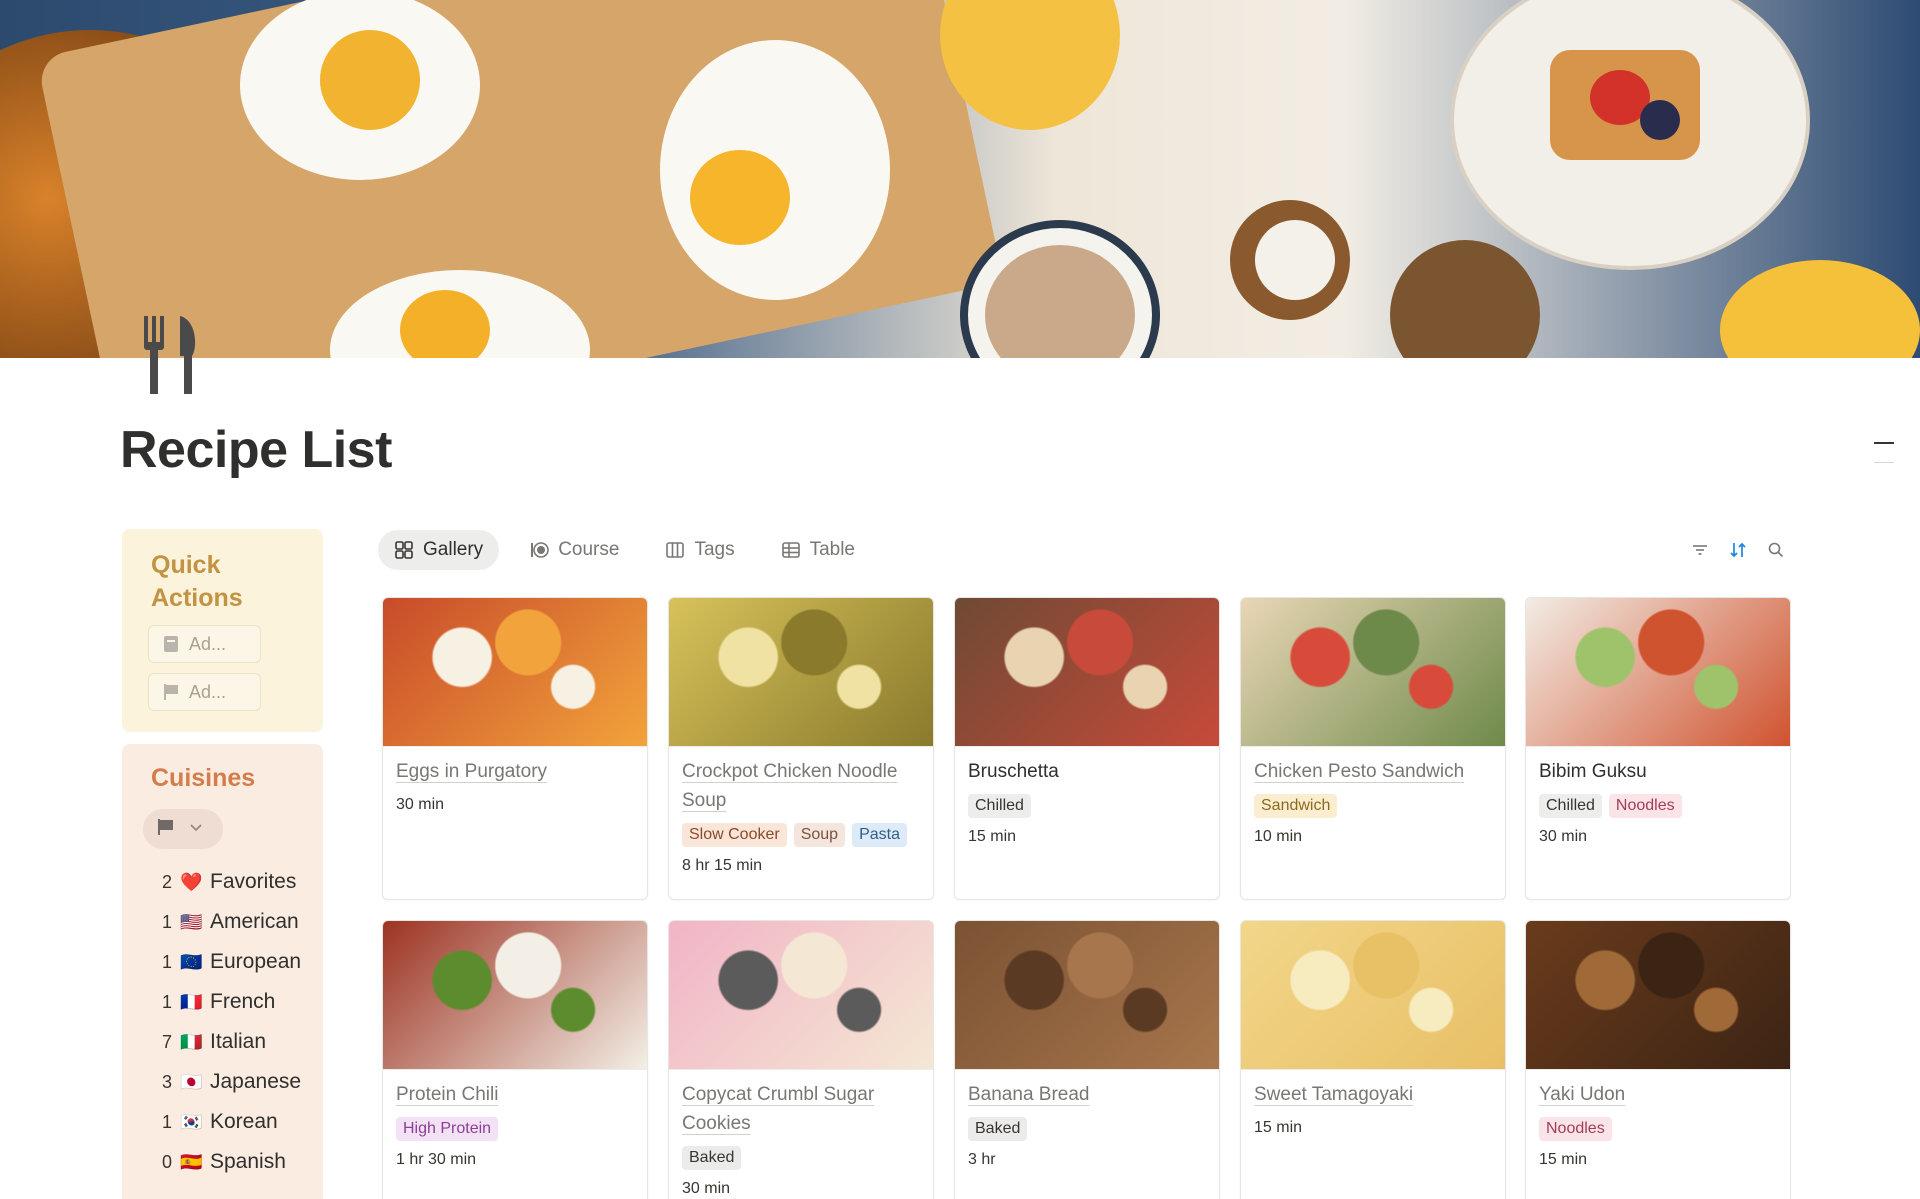  I want to click on recipe-title: Banana Bread, so click(1087, 1094).